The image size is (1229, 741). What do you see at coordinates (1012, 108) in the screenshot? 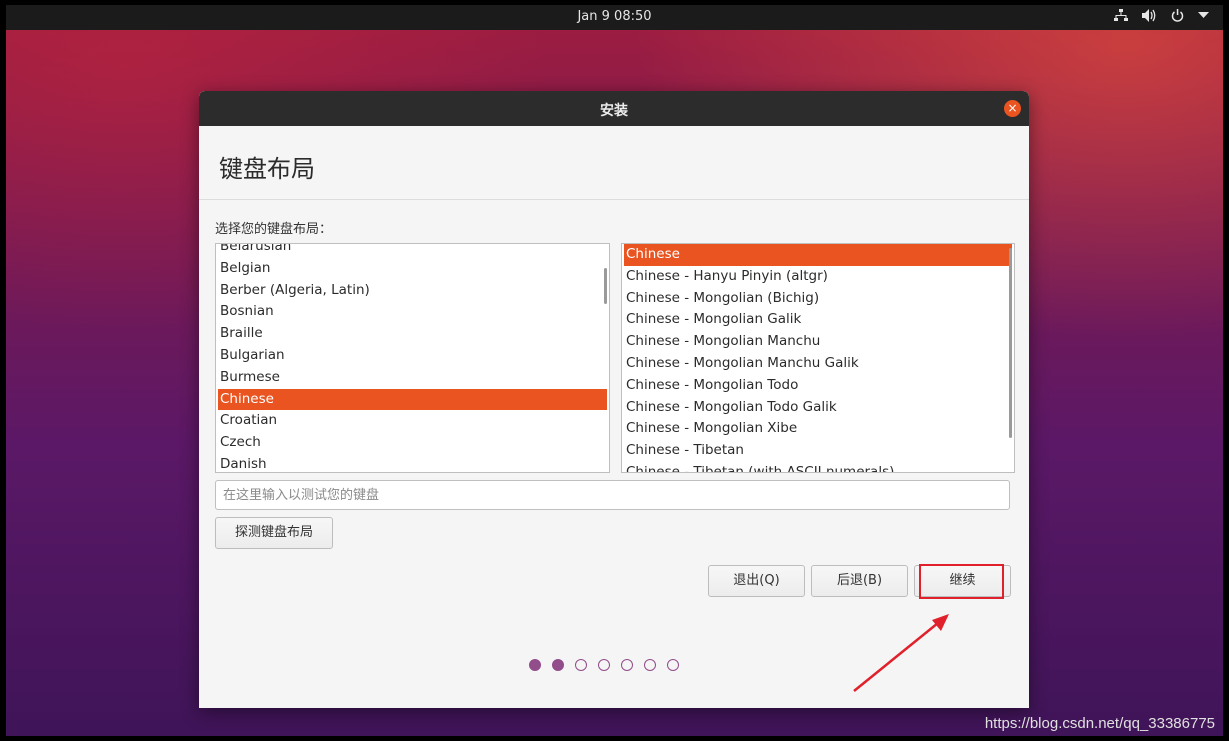
I see `close-button: ×` at bounding box center [1012, 108].